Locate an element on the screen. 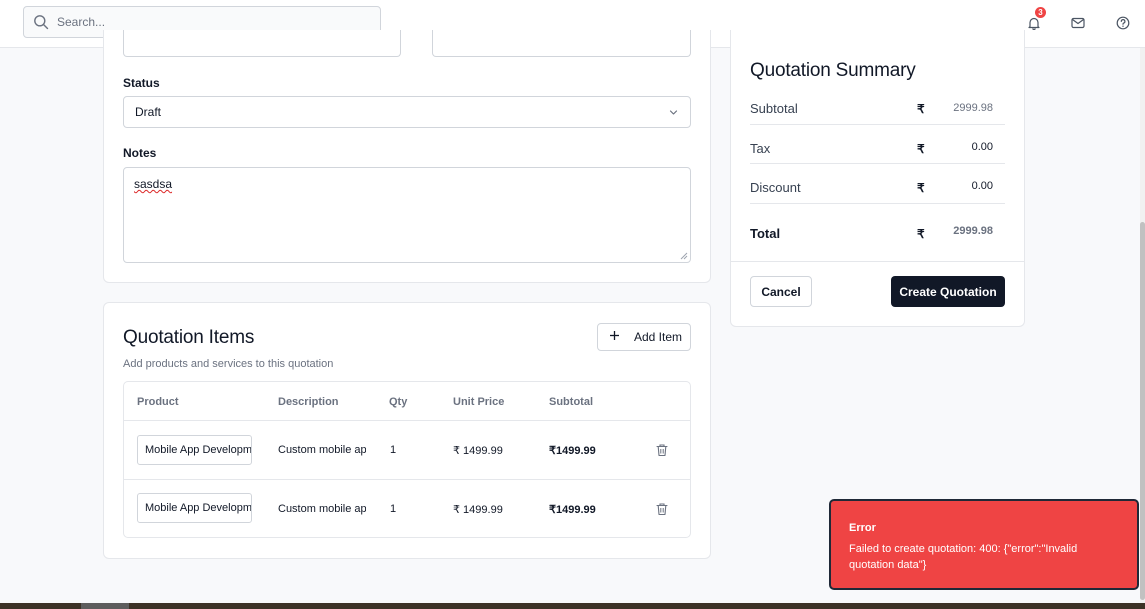  help-button is located at coordinates (1123, 23).